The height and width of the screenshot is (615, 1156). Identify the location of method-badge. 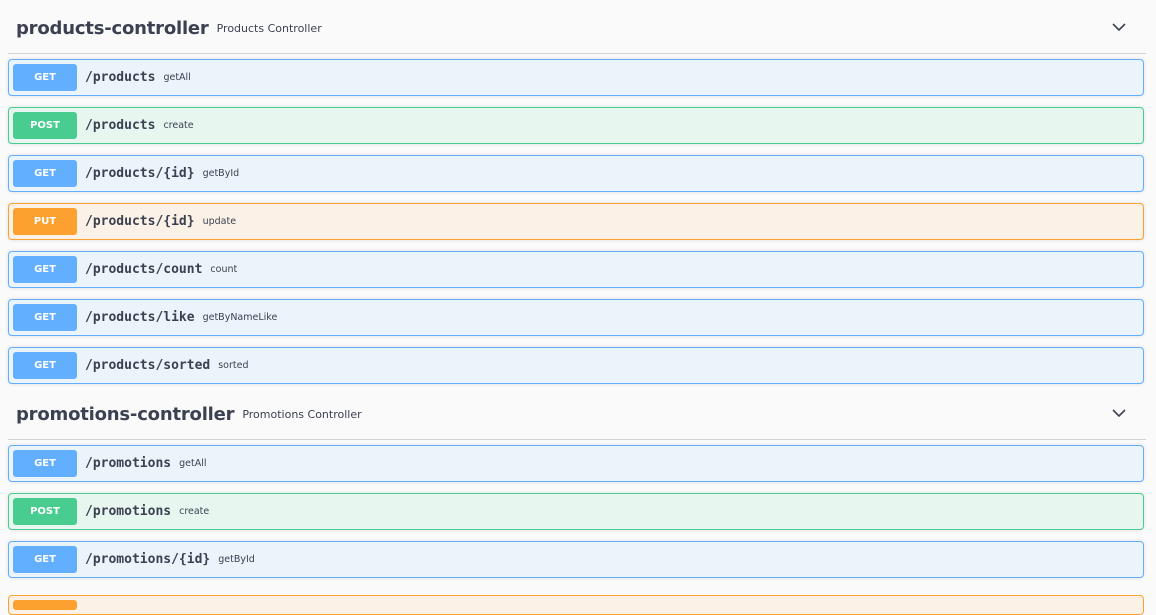
(45, 605).